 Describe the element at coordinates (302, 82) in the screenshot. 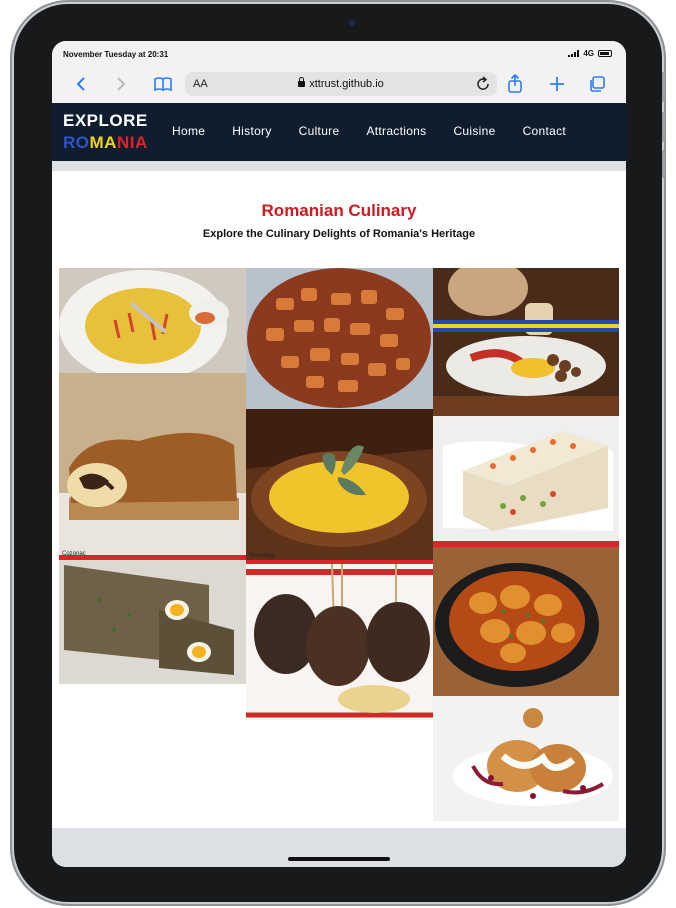

I see `lock-icon` at that location.